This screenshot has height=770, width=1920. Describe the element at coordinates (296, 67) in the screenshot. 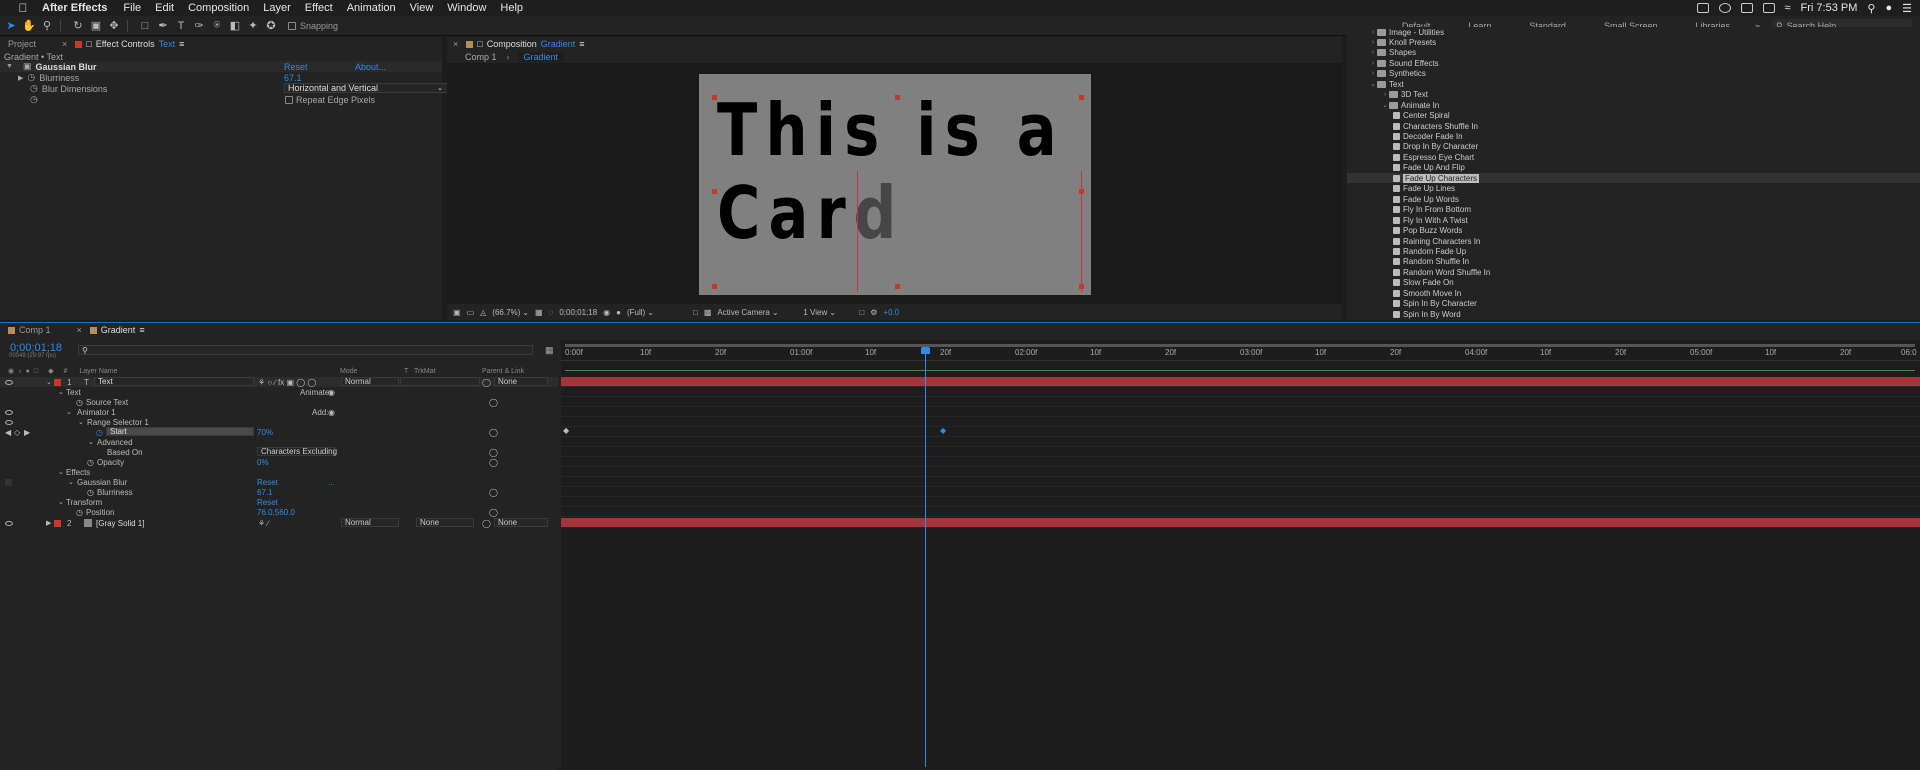

I see `effect-reset-link: Reset` at that location.